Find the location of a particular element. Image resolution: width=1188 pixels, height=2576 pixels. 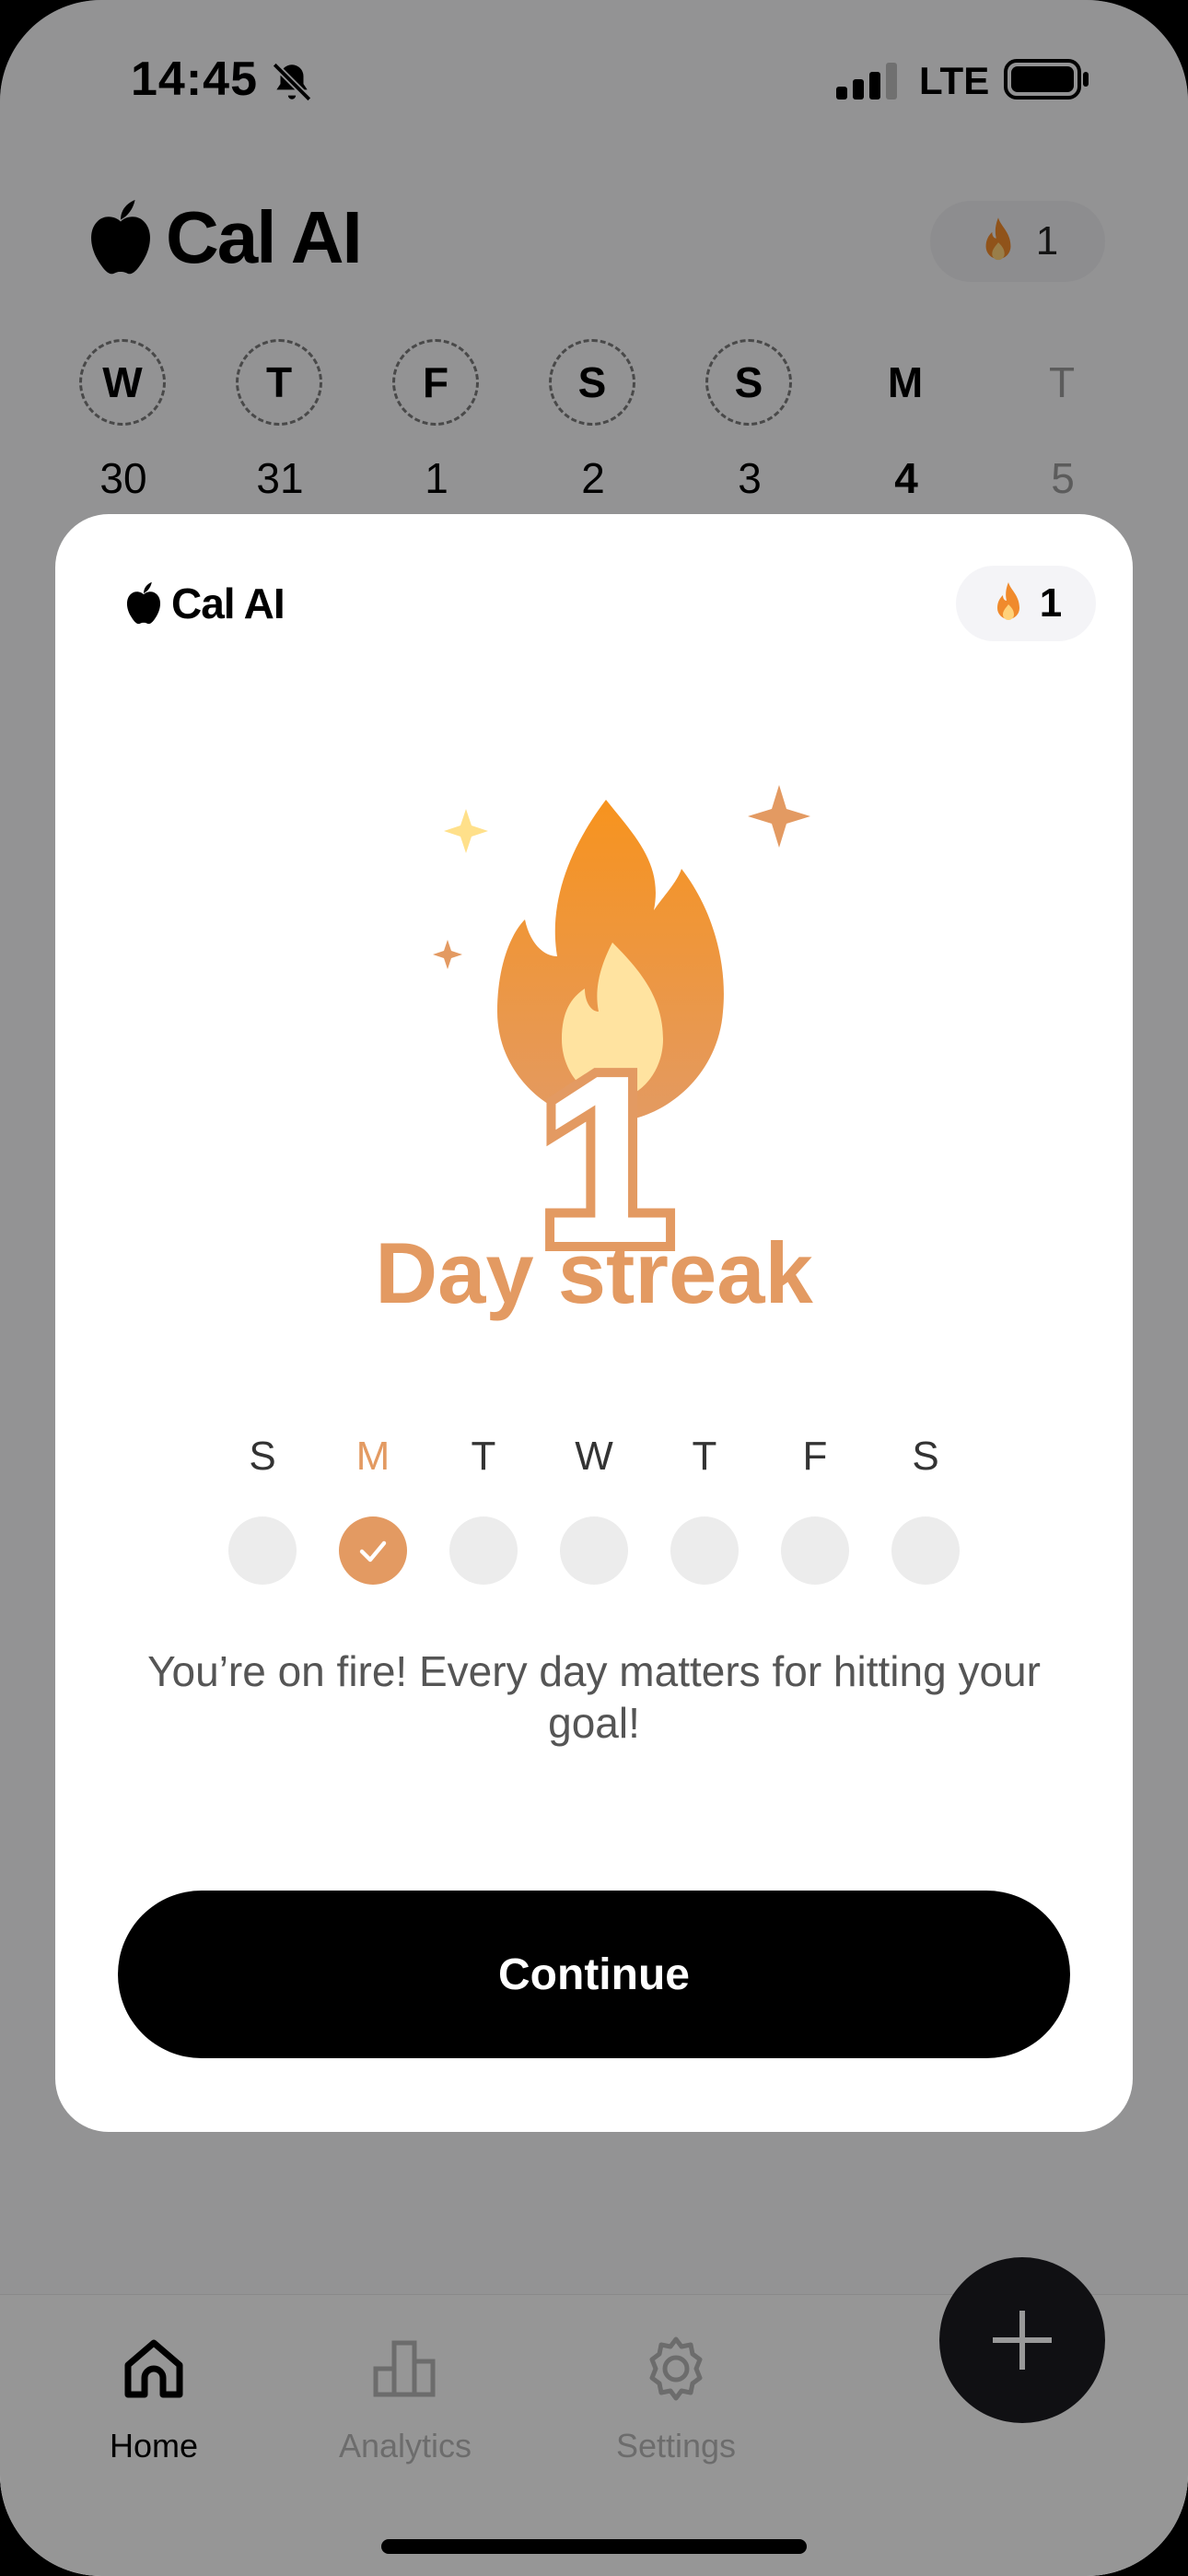

modal-streak-count: 1 is located at coordinates (1051, 603).